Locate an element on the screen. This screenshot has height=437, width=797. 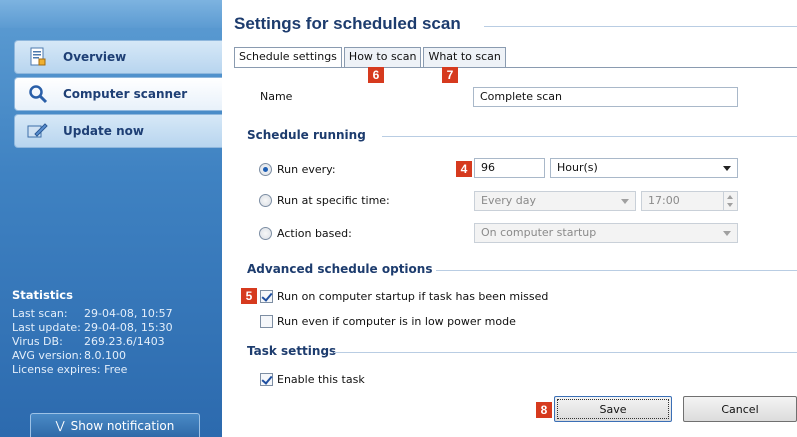
sidebar-top-band is located at coordinates (111, 14).